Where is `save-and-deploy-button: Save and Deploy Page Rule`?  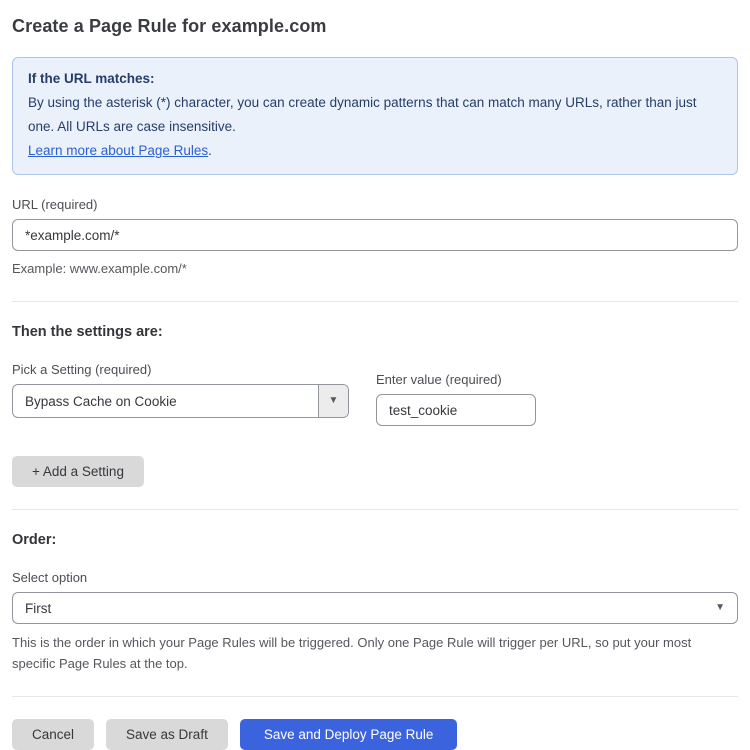 save-and-deploy-button: Save and Deploy Page Rule is located at coordinates (348, 734).